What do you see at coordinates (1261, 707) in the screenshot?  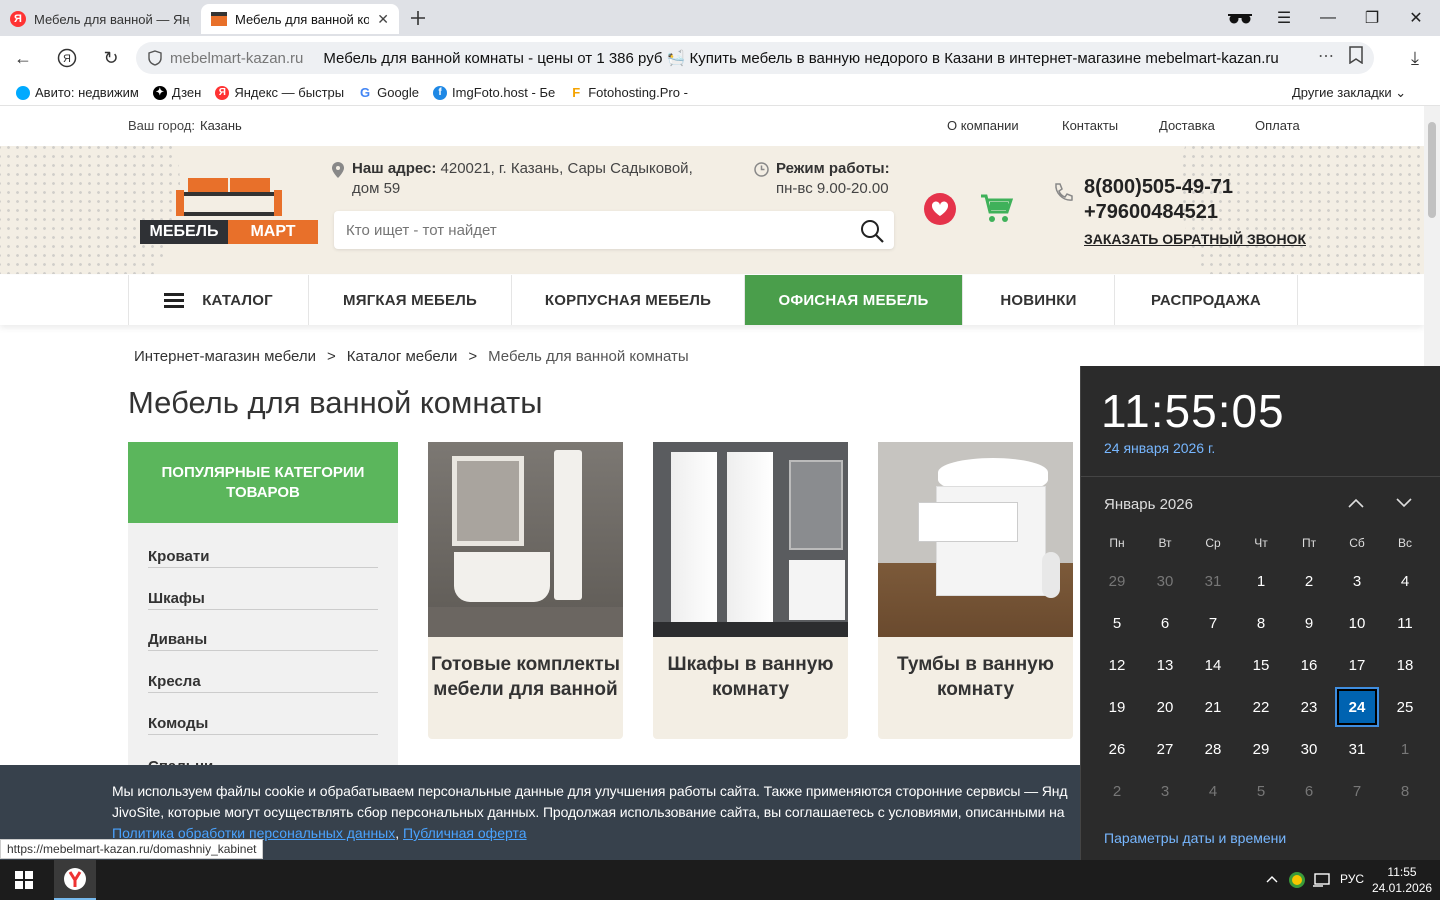 I see `calendar-day: 22` at bounding box center [1261, 707].